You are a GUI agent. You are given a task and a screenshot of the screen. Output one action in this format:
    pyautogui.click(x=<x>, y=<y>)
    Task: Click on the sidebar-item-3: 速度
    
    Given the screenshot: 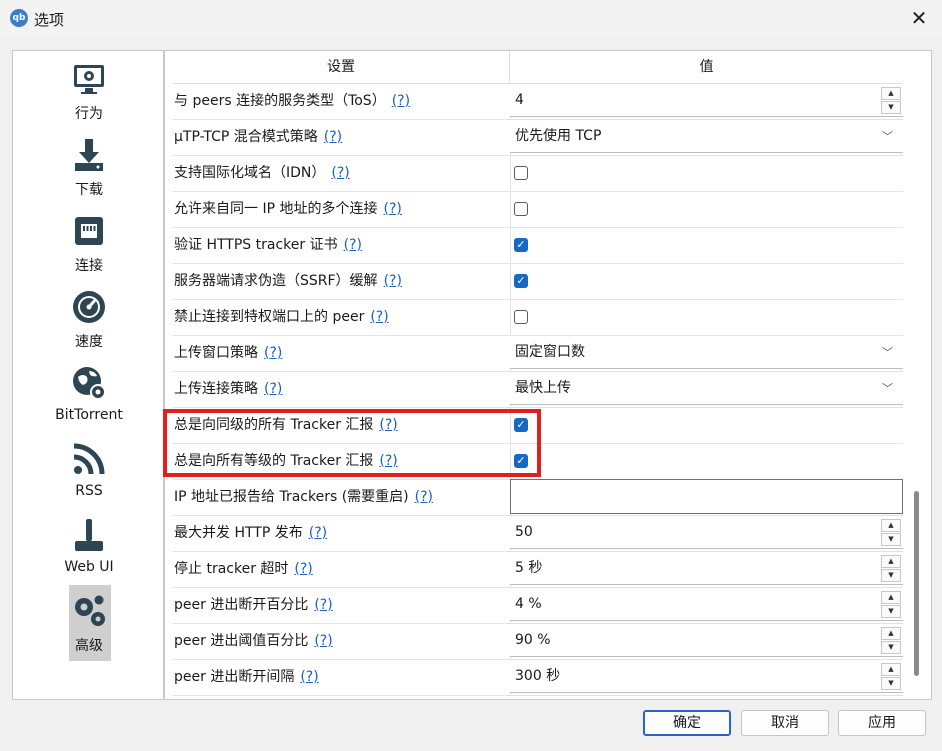 What is the action you would take?
    pyautogui.click(x=89, y=324)
    